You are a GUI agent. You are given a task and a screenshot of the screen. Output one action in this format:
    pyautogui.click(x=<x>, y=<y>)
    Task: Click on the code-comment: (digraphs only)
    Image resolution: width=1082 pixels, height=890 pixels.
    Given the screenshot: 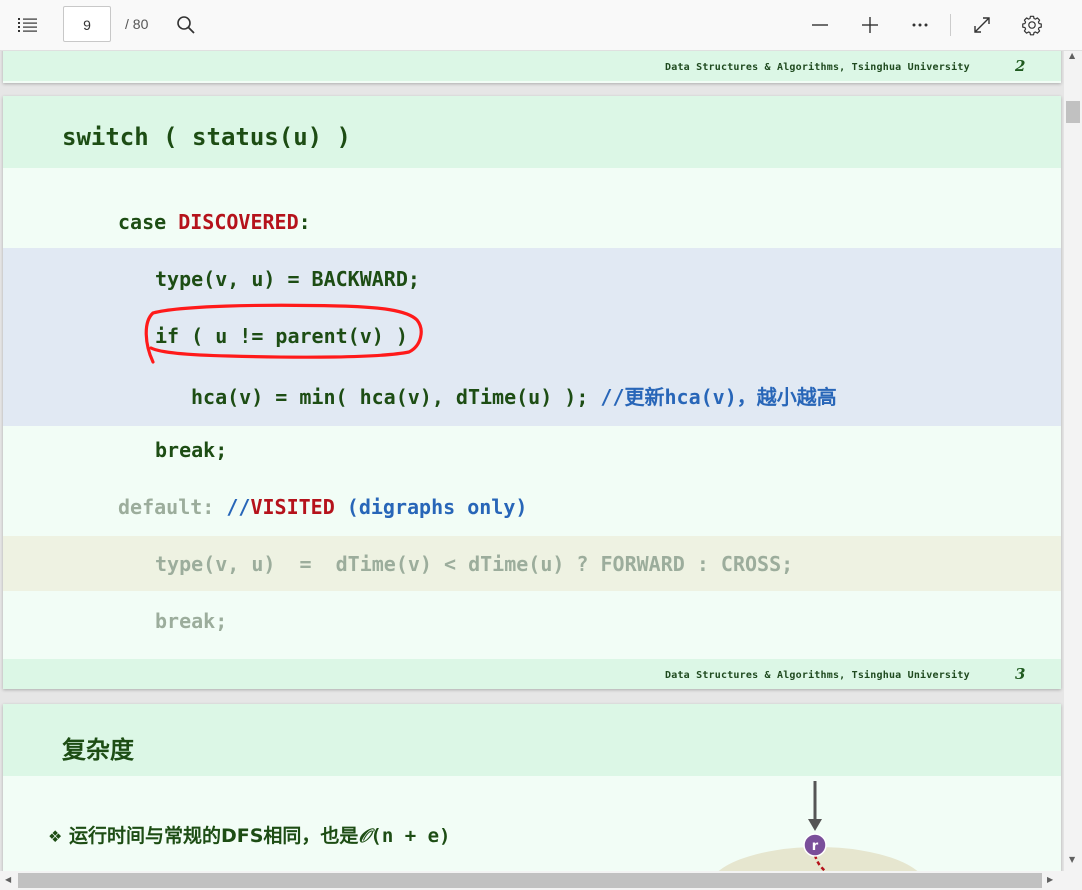 What is the action you would take?
    pyautogui.click(x=431, y=507)
    